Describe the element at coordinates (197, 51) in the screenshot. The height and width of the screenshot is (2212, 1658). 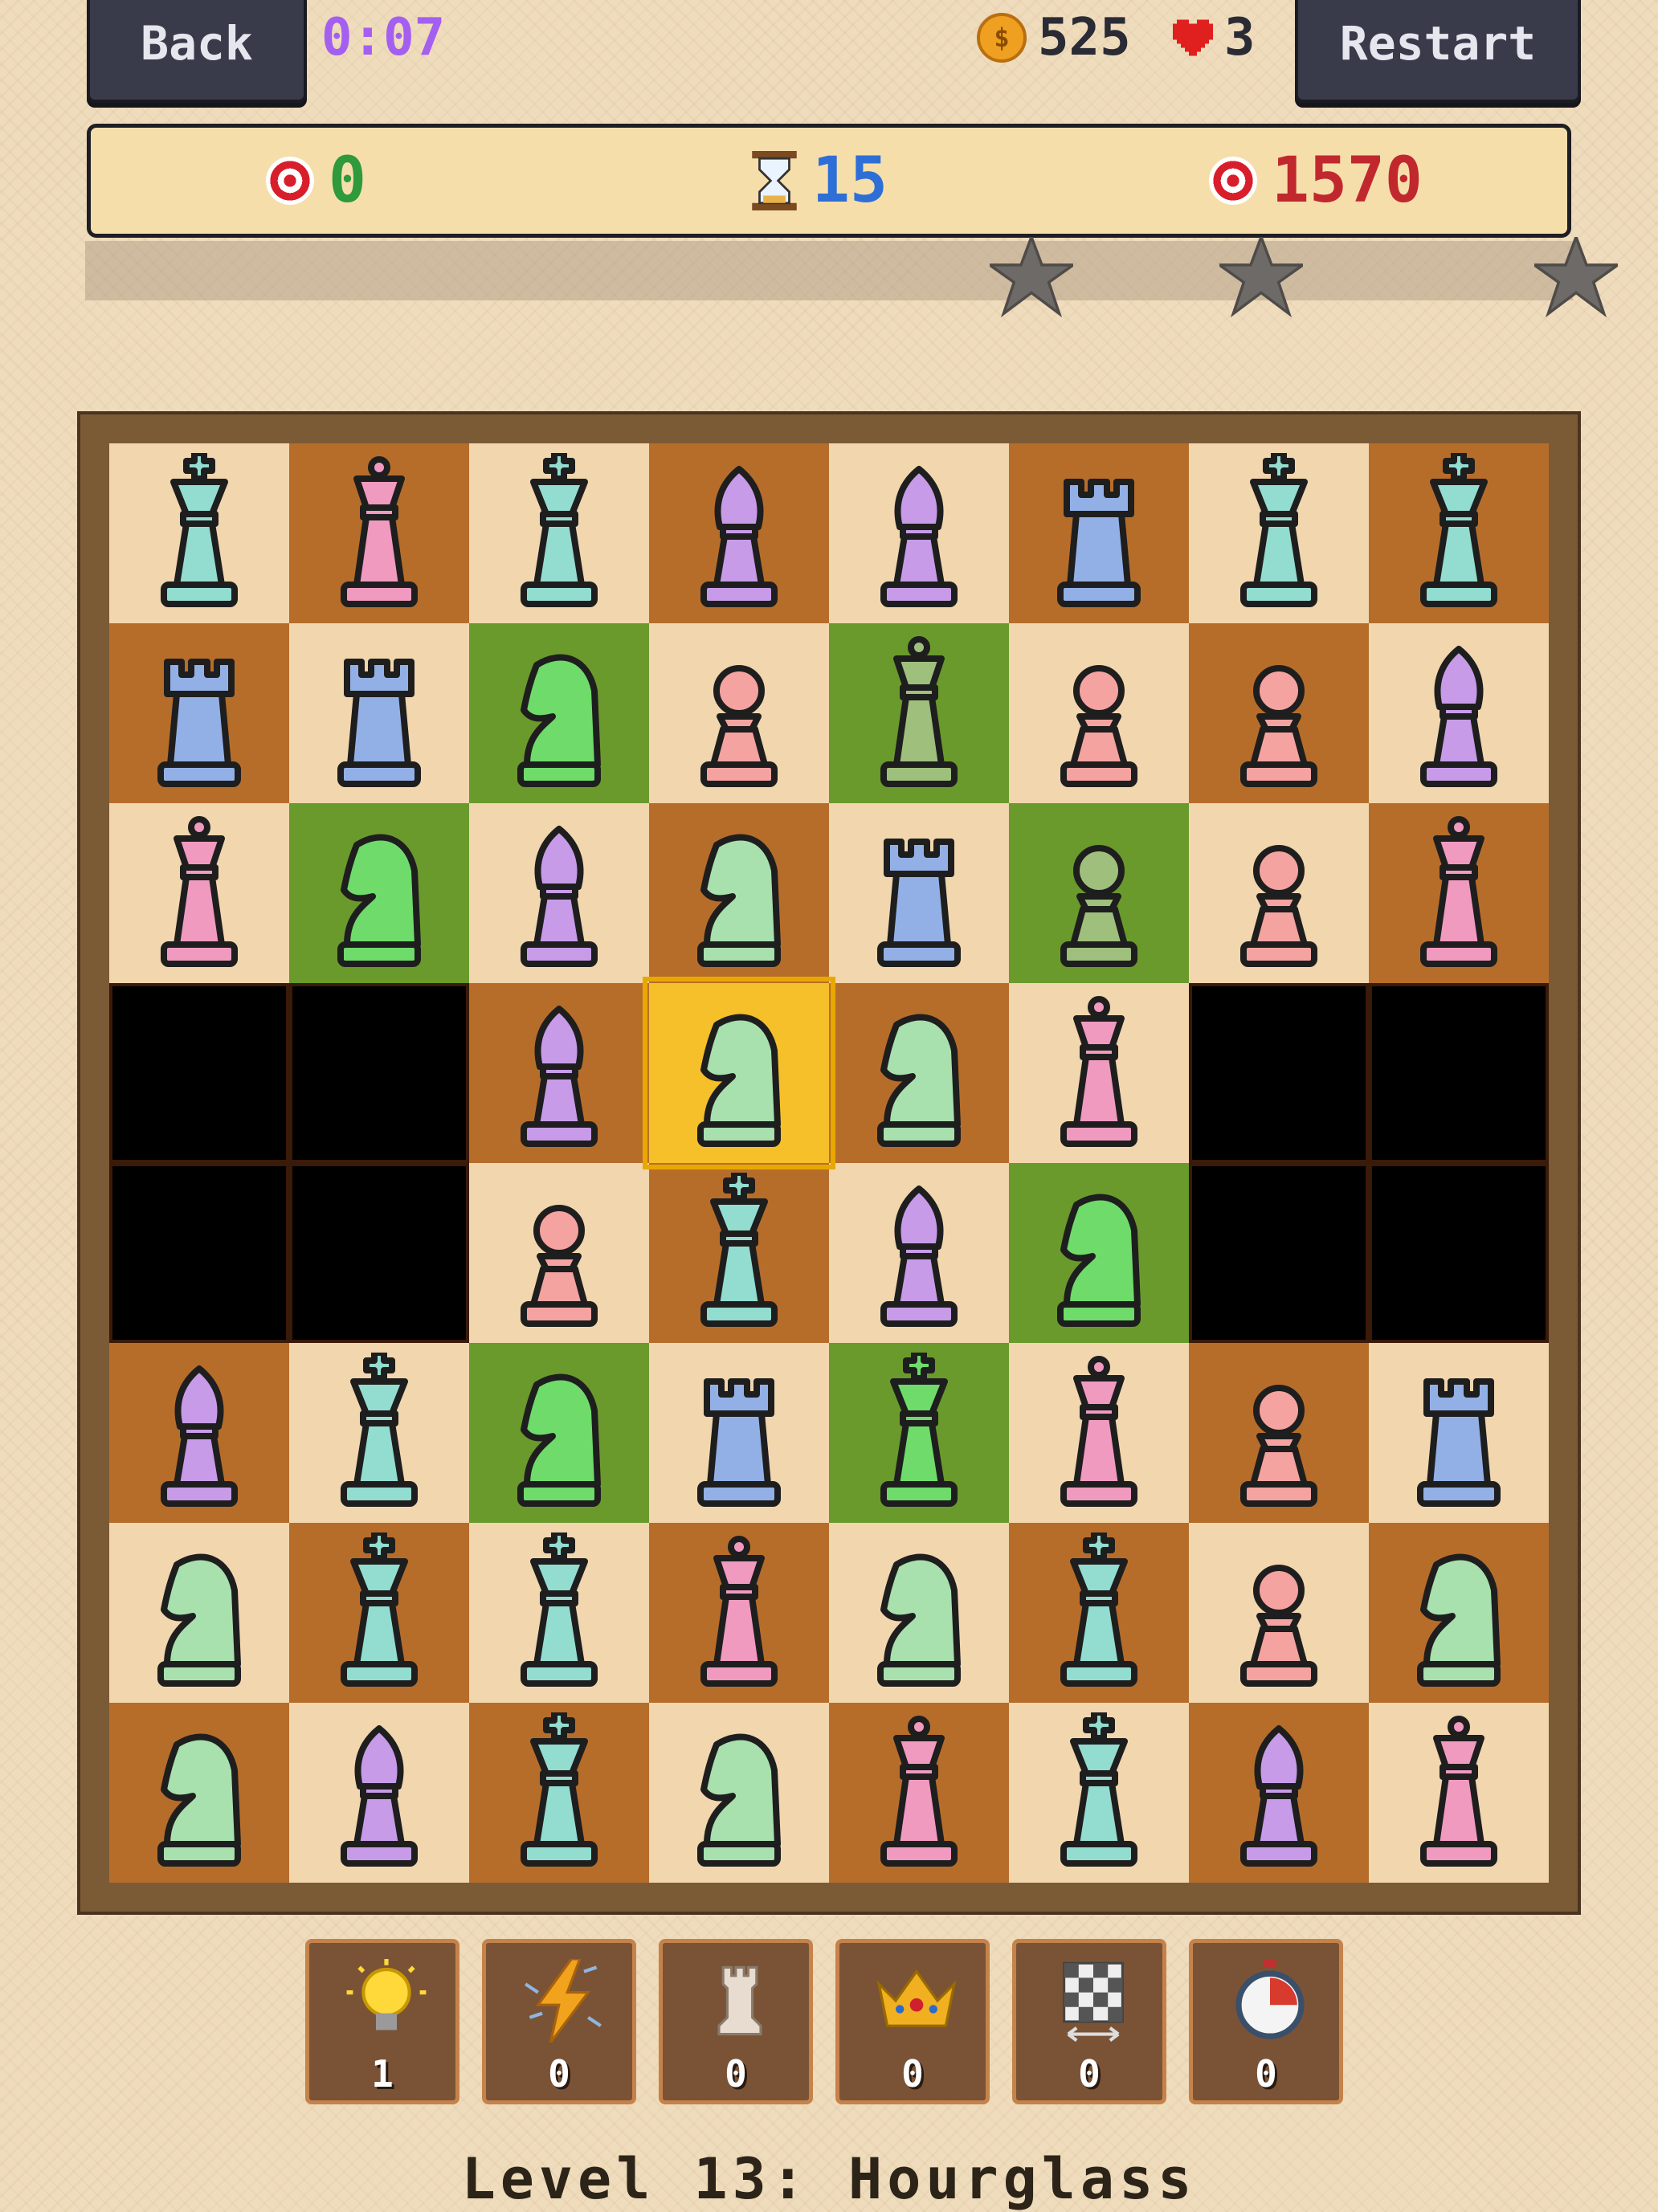
I see `back-button: Back` at that location.